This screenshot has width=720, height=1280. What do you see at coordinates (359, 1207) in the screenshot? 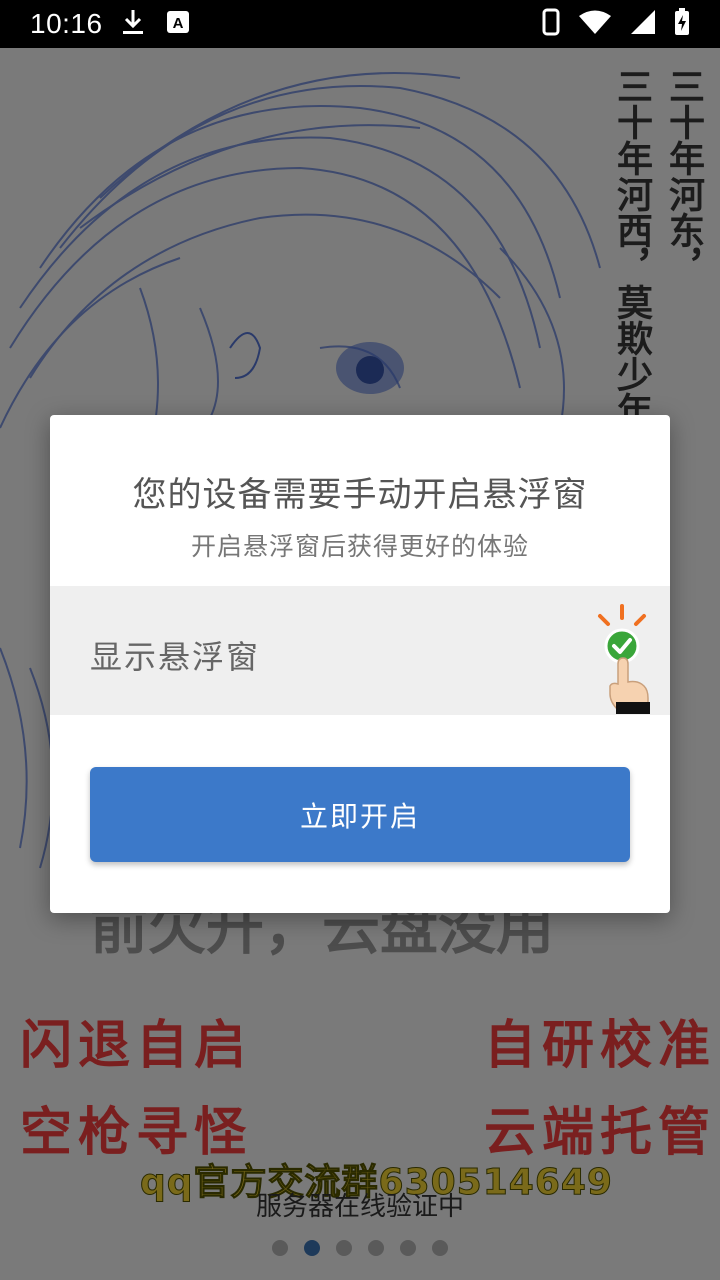
I see `server-verify-text: 服务器在线验证中` at bounding box center [359, 1207].